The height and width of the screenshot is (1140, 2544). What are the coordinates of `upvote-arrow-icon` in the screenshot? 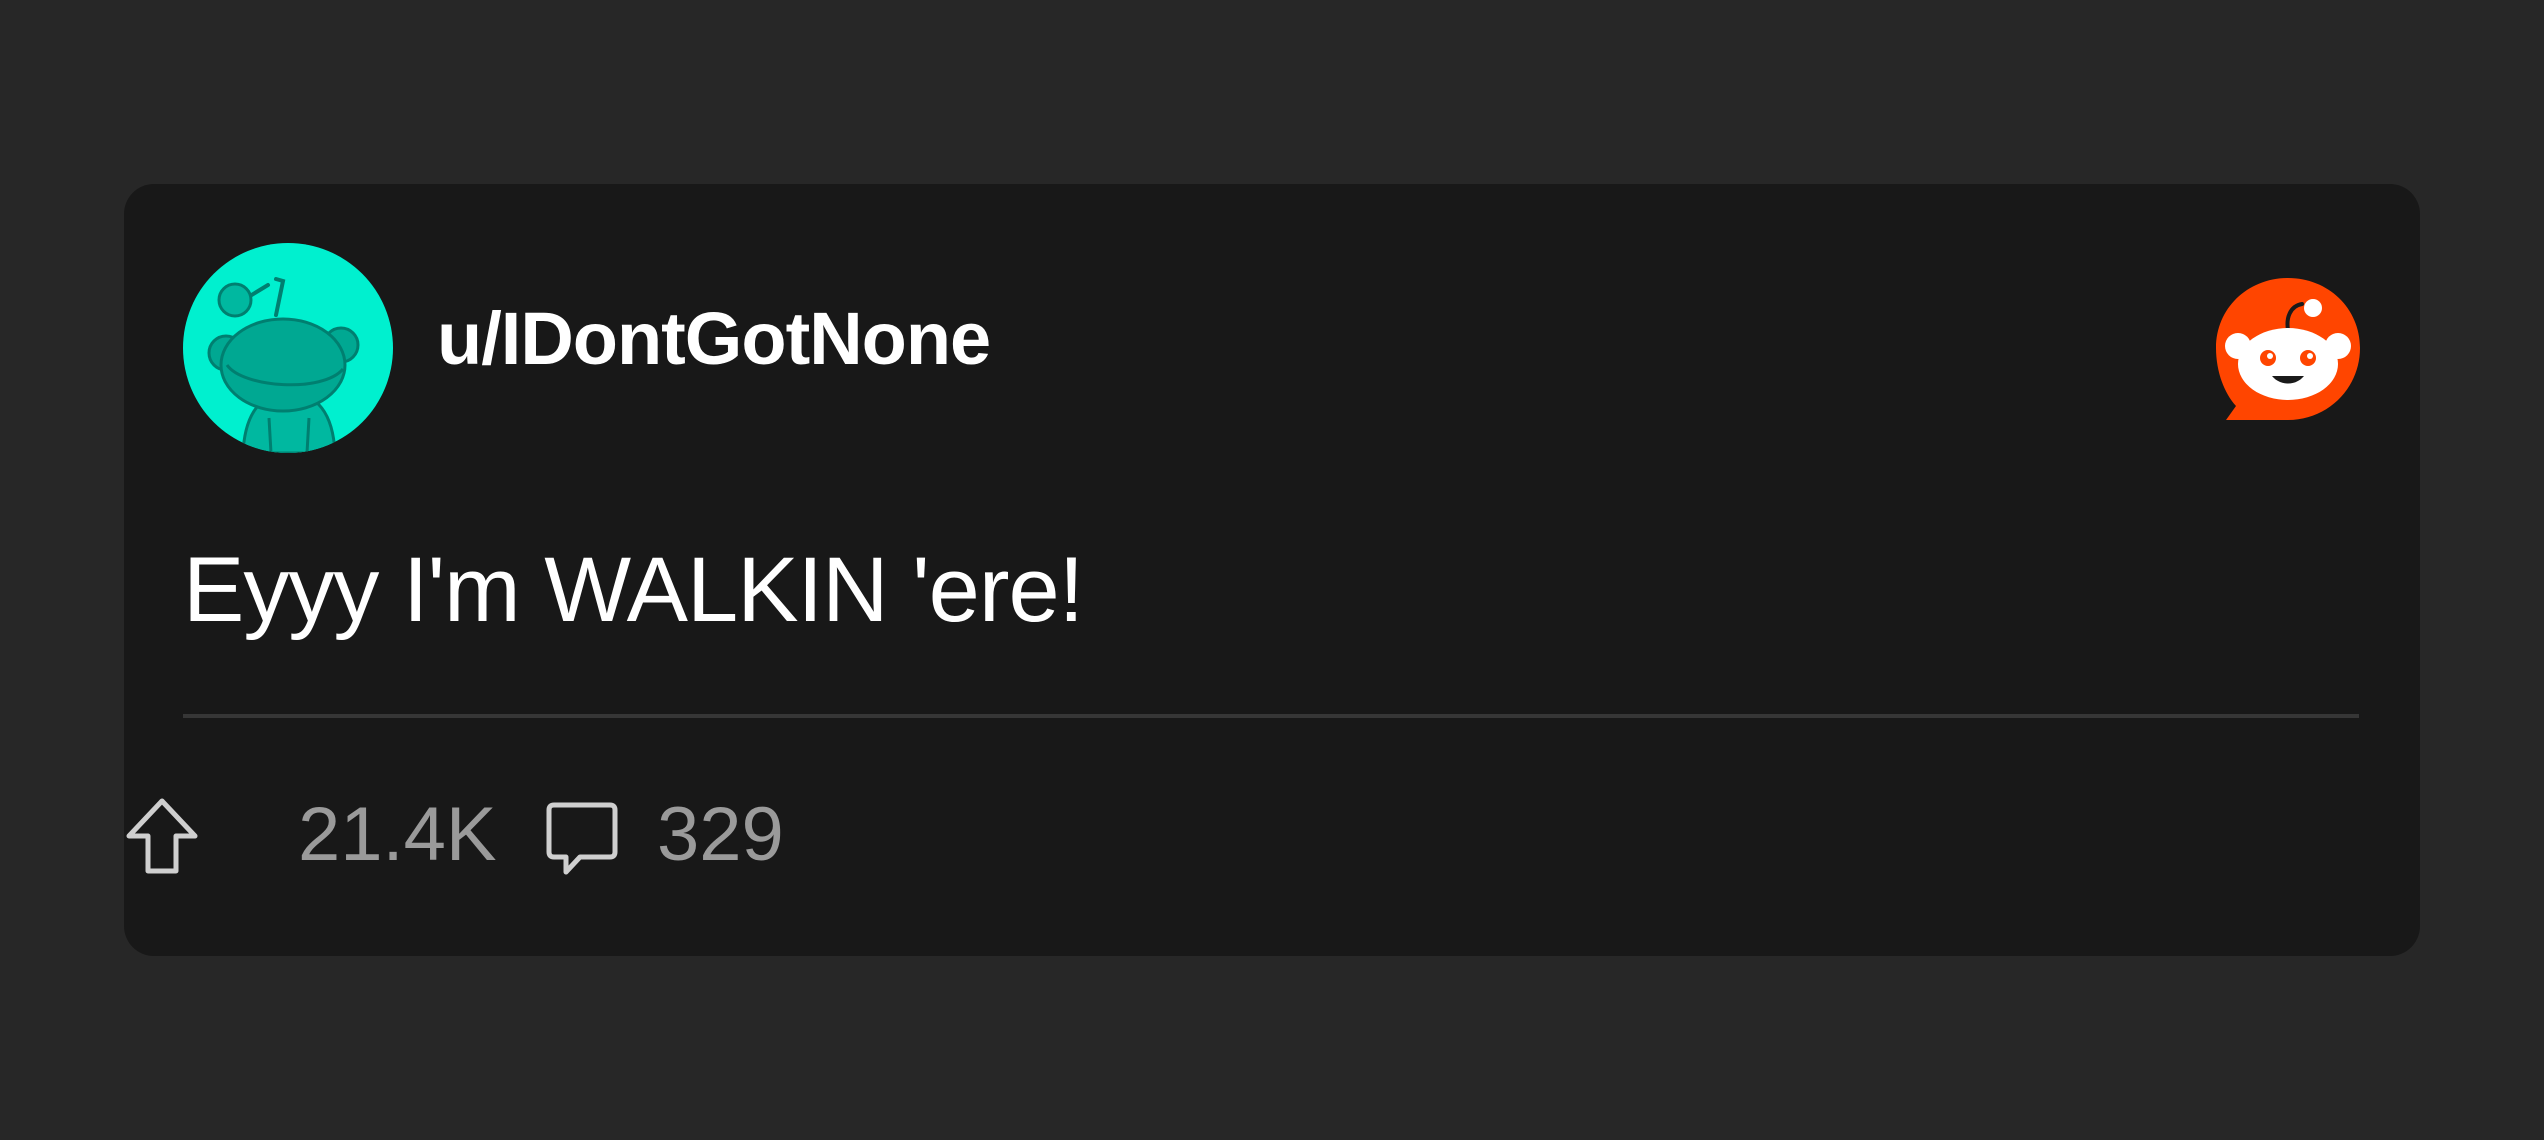 It's located at (162, 836).